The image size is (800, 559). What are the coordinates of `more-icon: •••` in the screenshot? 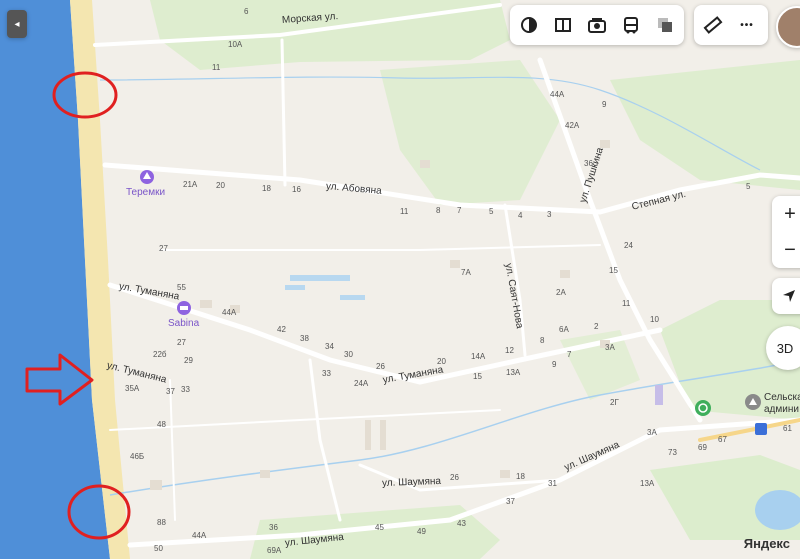 It's located at (747, 25).